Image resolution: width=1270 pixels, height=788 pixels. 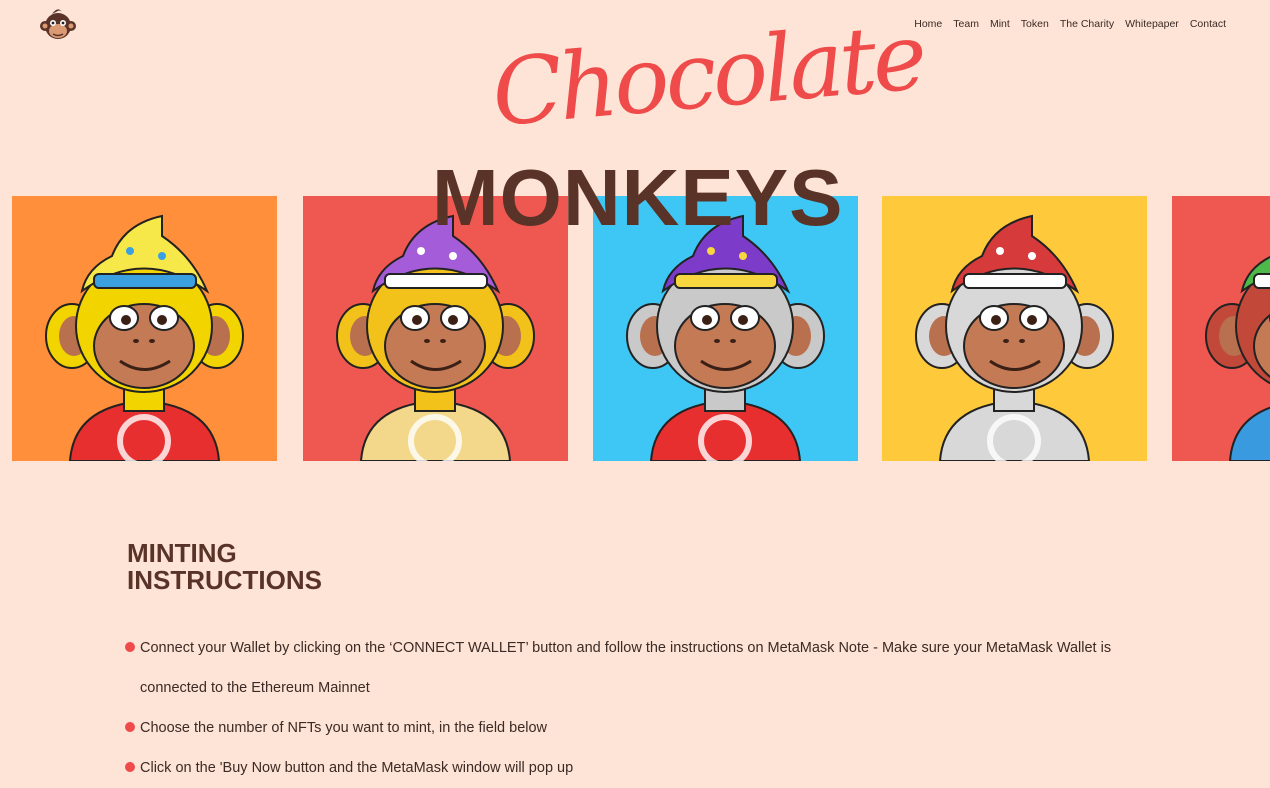 What do you see at coordinates (58, 25) in the screenshot?
I see `monkey-logo-icon` at bounding box center [58, 25].